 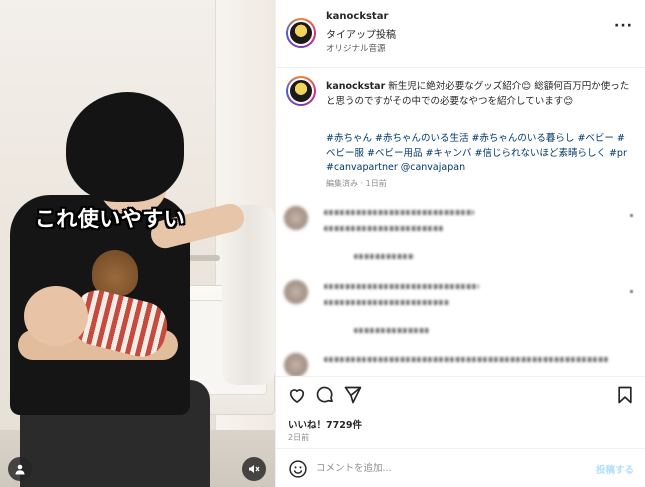 I want to click on caption-meta: 編集済み · 1日前, so click(x=356, y=183).